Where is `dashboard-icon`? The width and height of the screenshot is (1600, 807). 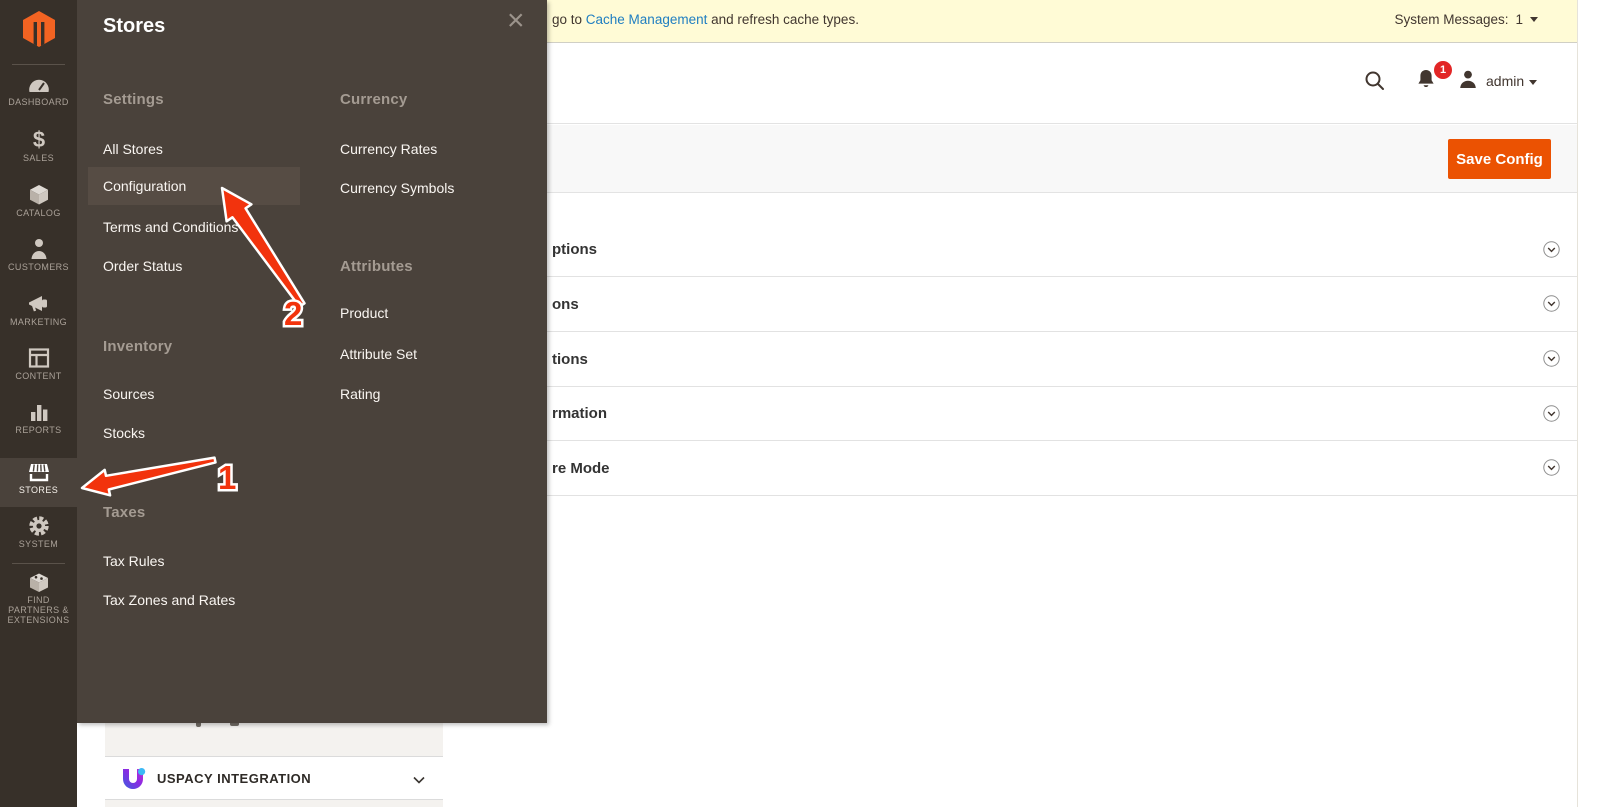 dashboard-icon is located at coordinates (38, 85).